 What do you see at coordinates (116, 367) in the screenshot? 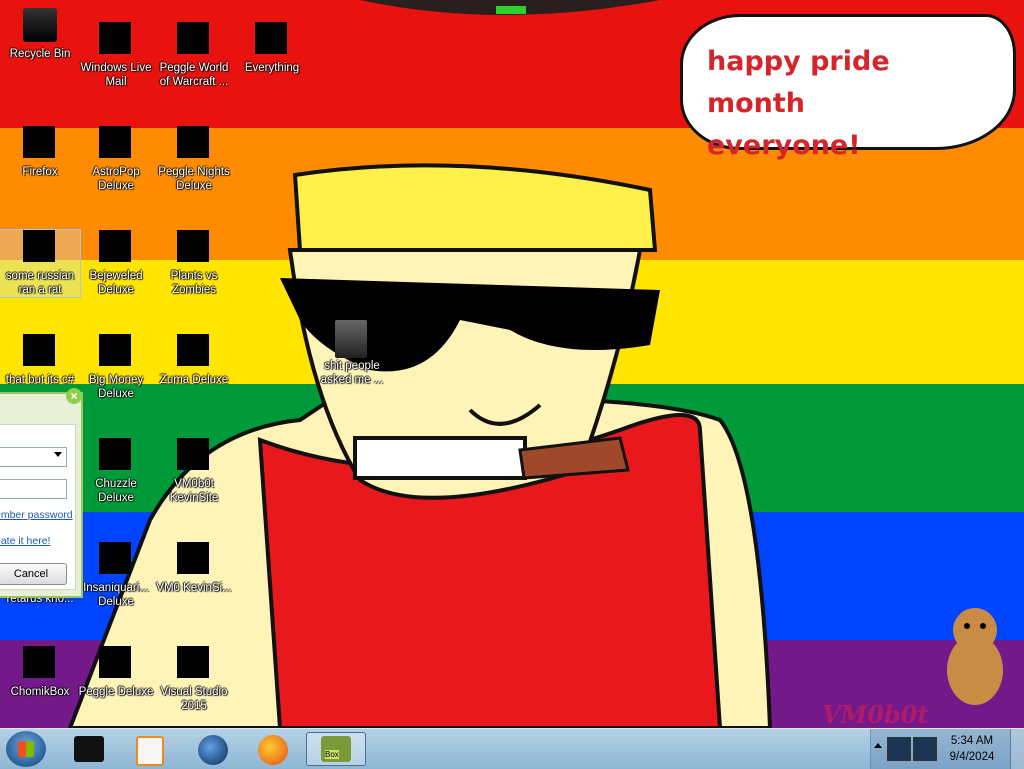
I see `big-money-shortcut: Big Money Deluxe` at bounding box center [116, 367].